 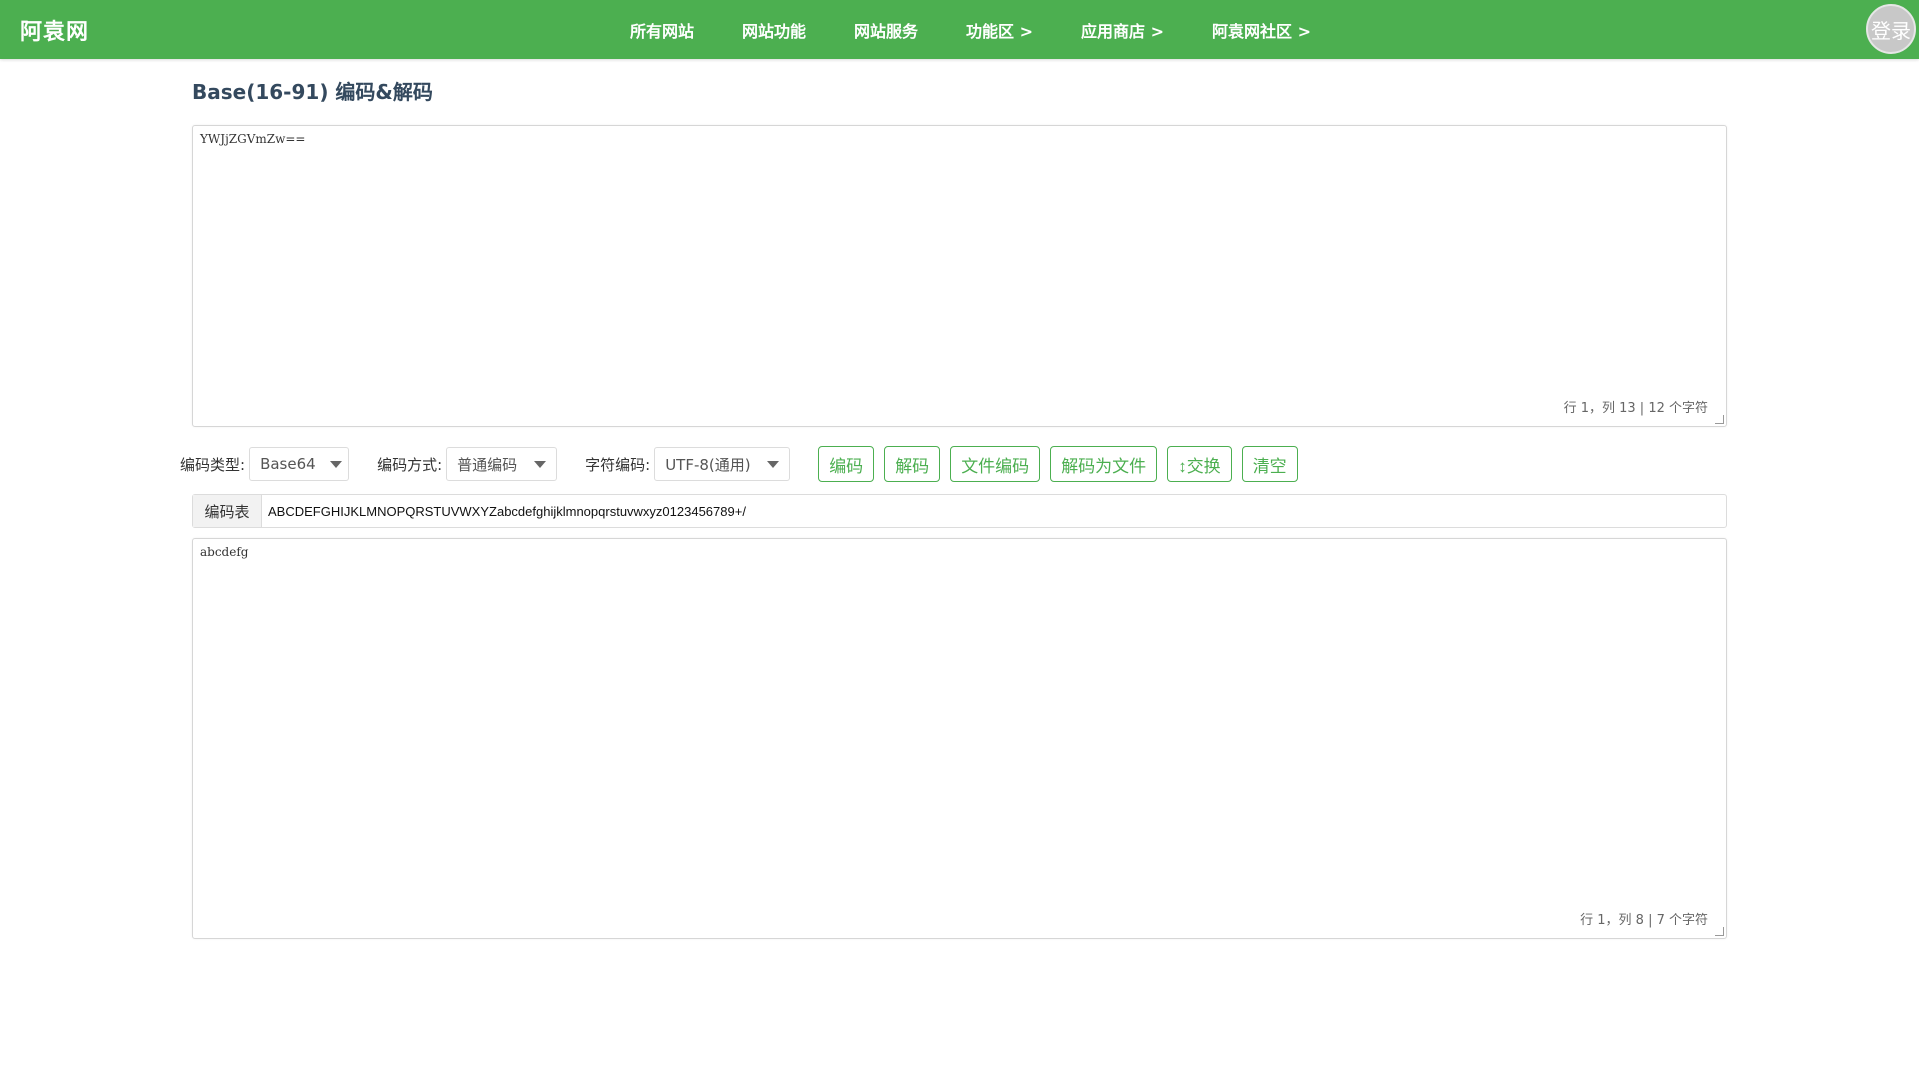 I want to click on encoding-type-value: Base64, so click(x=288, y=464).